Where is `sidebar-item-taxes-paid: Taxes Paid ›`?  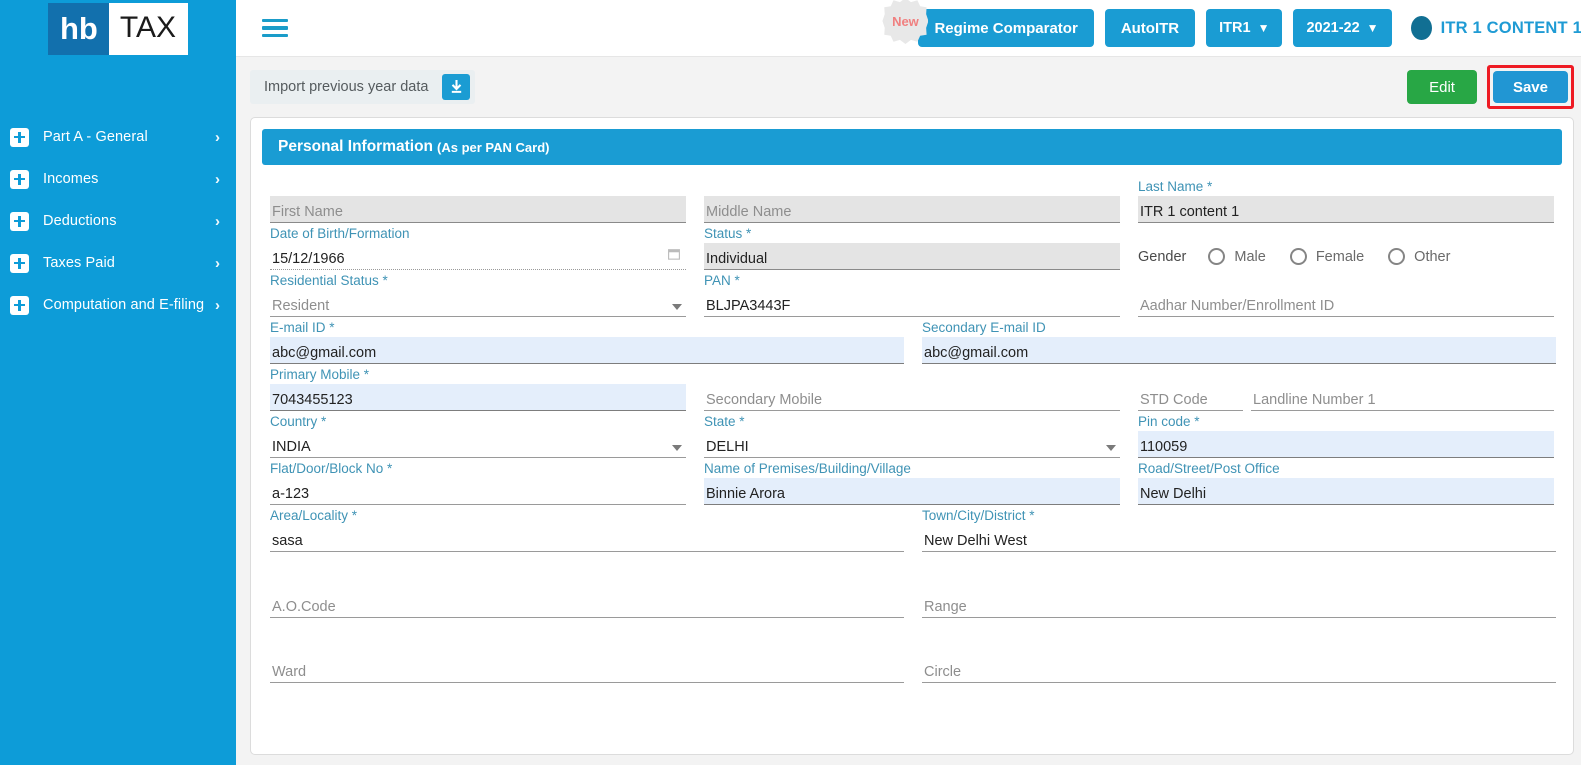 sidebar-item-taxes-paid: Taxes Paid › is located at coordinates (118, 263).